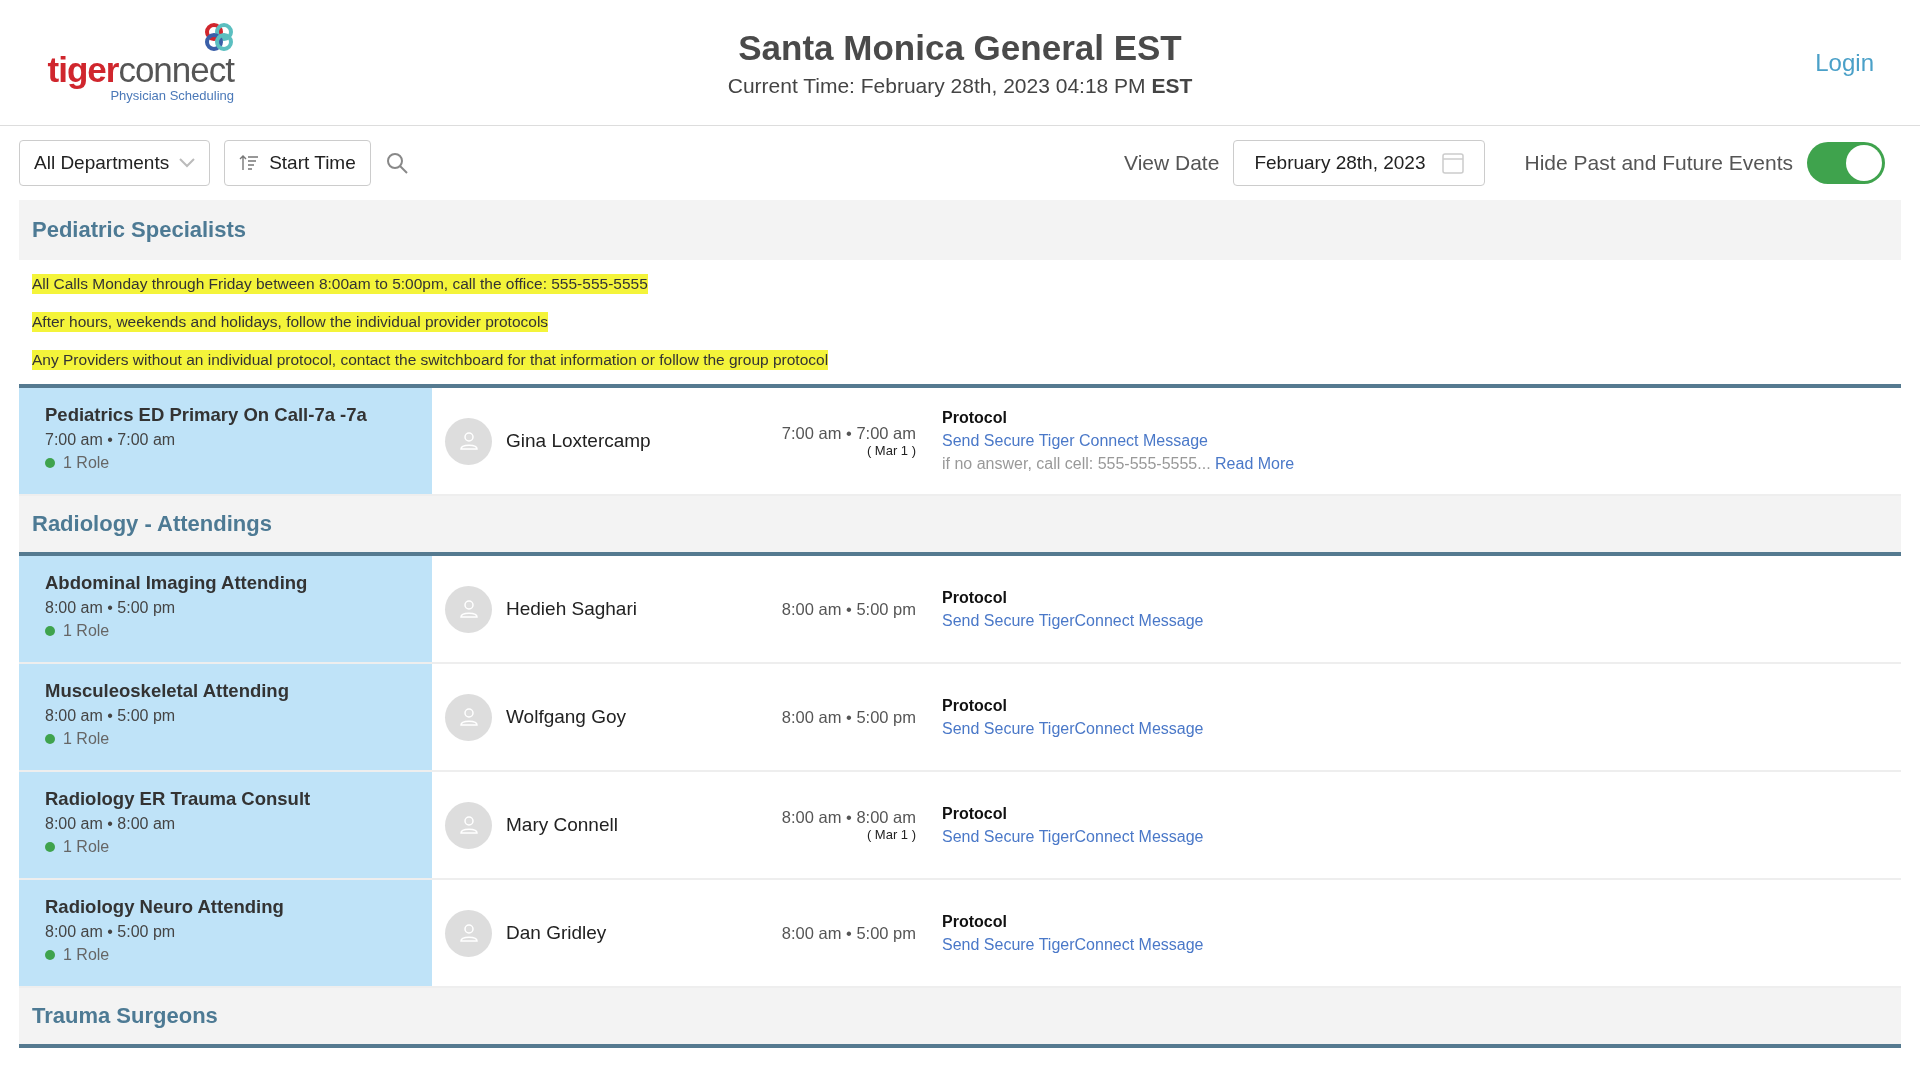 The width and height of the screenshot is (1920, 1080). Describe the element at coordinates (172, 95) in the screenshot. I see `logo-subtitle: Physician Scheduling` at that location.